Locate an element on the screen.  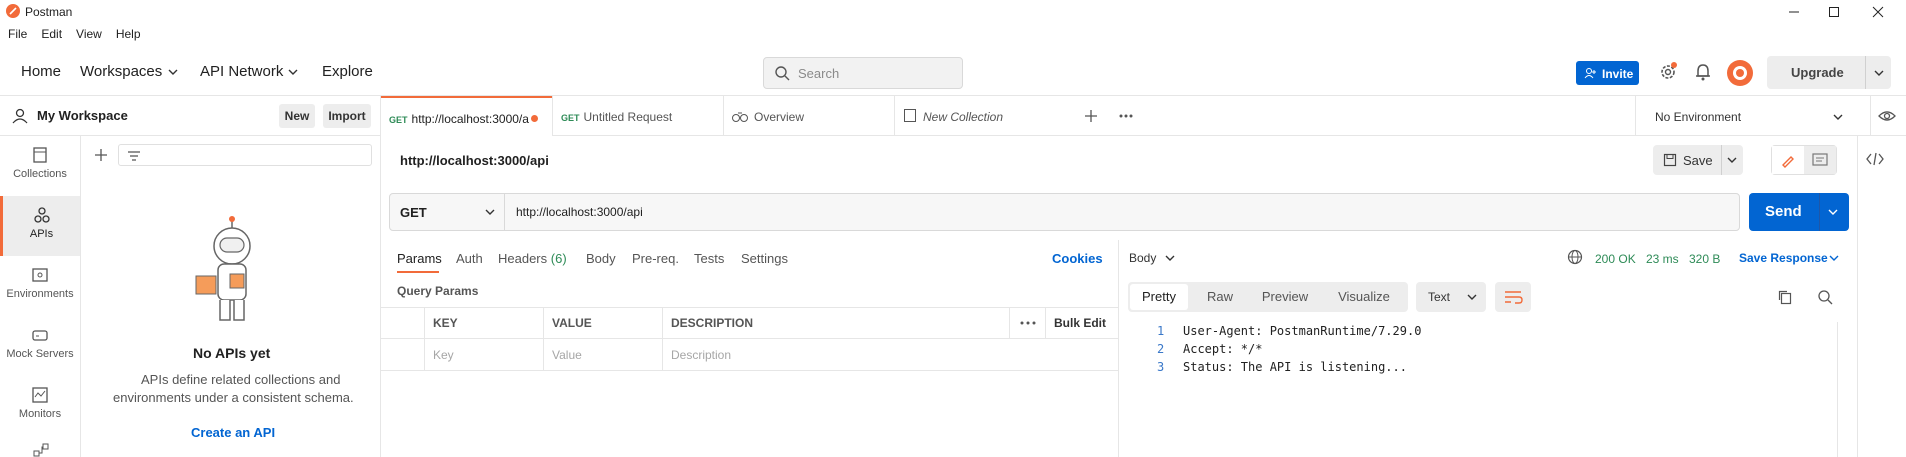
response-time: 23 ms is located at coordinates (1662, 259).